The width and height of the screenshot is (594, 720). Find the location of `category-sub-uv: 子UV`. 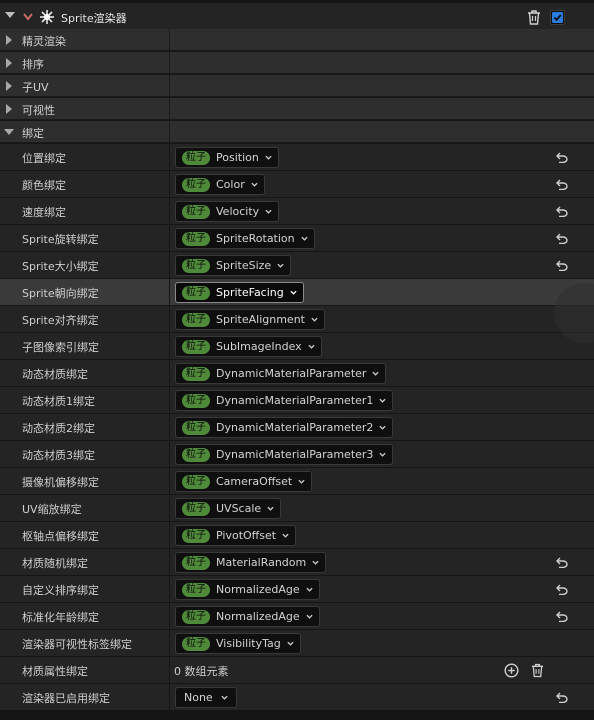

category-sub-uv: 子UV is located at coordinates (297, 86).